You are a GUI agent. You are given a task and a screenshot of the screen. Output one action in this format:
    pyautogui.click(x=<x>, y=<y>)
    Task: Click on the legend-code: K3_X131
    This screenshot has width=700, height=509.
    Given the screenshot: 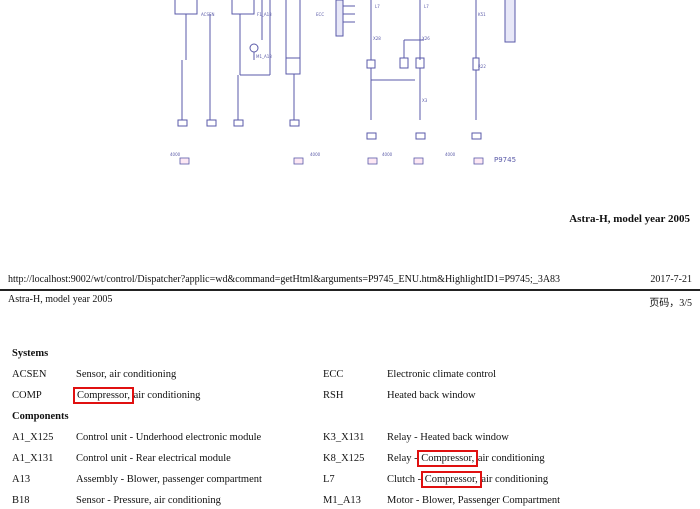 What is the action you would take?
    pyautogui.click(x=344, y=437)
    